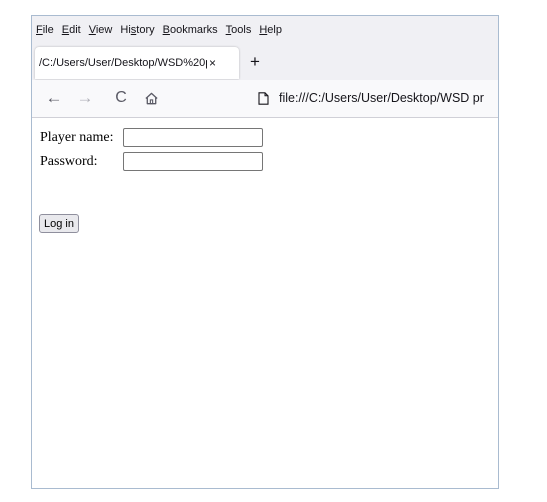 This screenshot has width=547, height=502. What do you see at coordinates (190, 30) in the screenshot?
I see `menu-bookmarks: Bookmarks` at bounding box center [190, 30].